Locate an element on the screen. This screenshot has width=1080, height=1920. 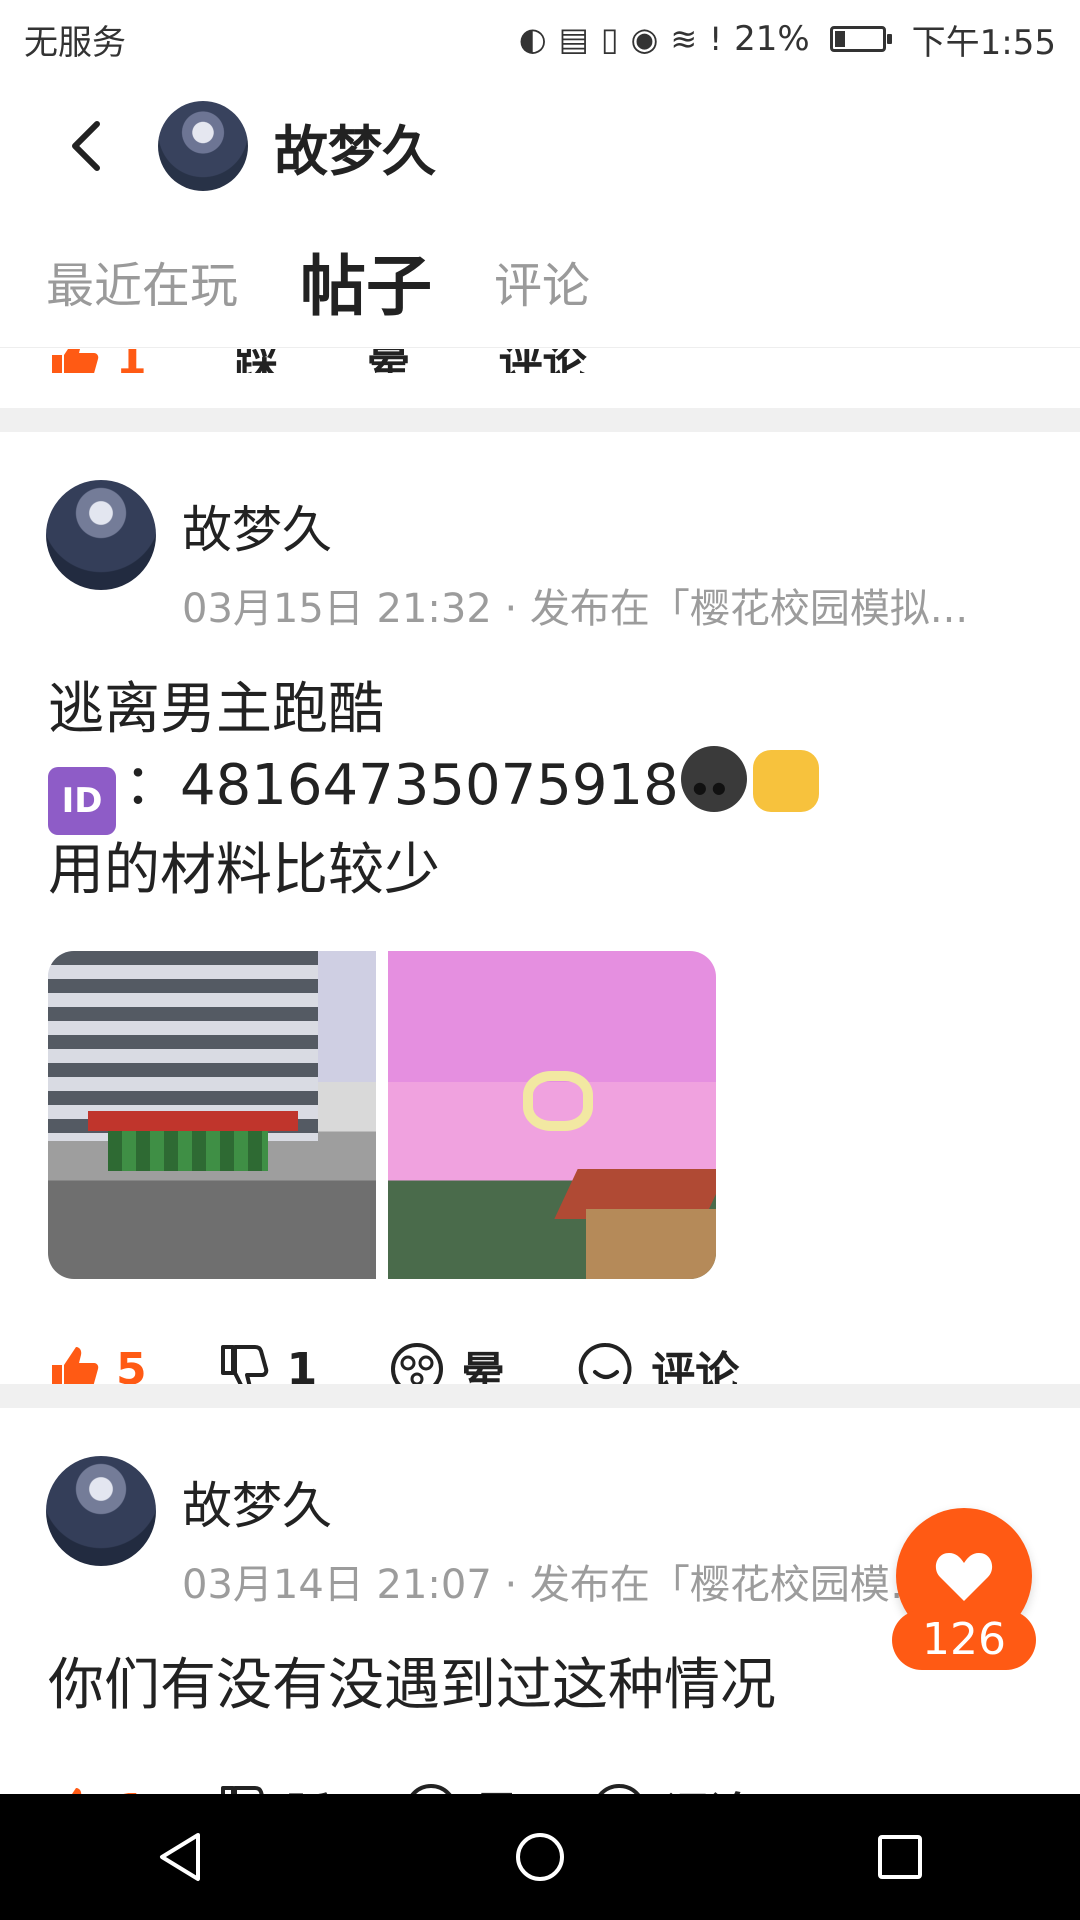
dizzy-button: 晕 is located at coordinates (381, 361).